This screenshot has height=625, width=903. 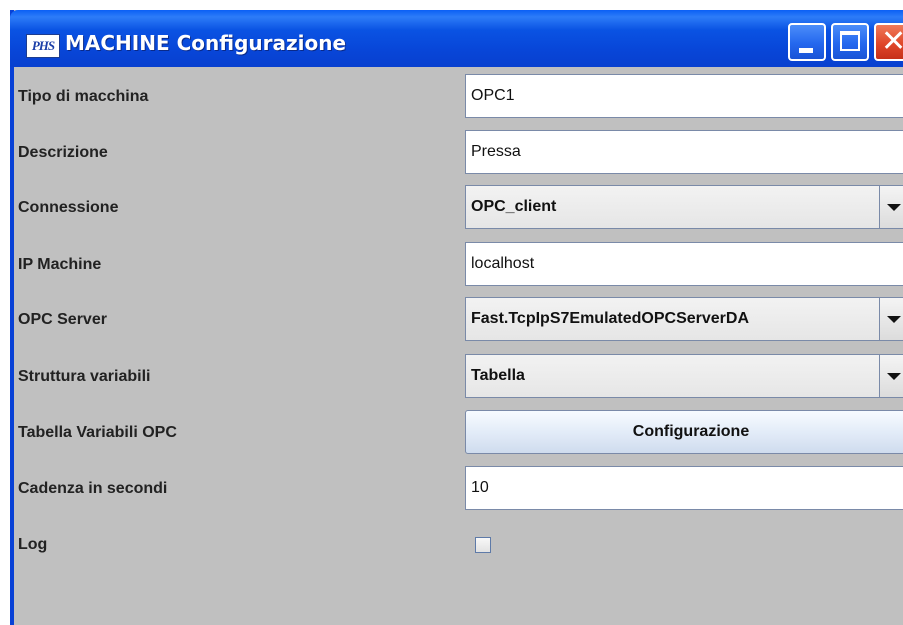 What do you see at coordinates (684, 264) in the screenshot?
I see `ip-machine-input: localhost` at bounding box center [684, 264].